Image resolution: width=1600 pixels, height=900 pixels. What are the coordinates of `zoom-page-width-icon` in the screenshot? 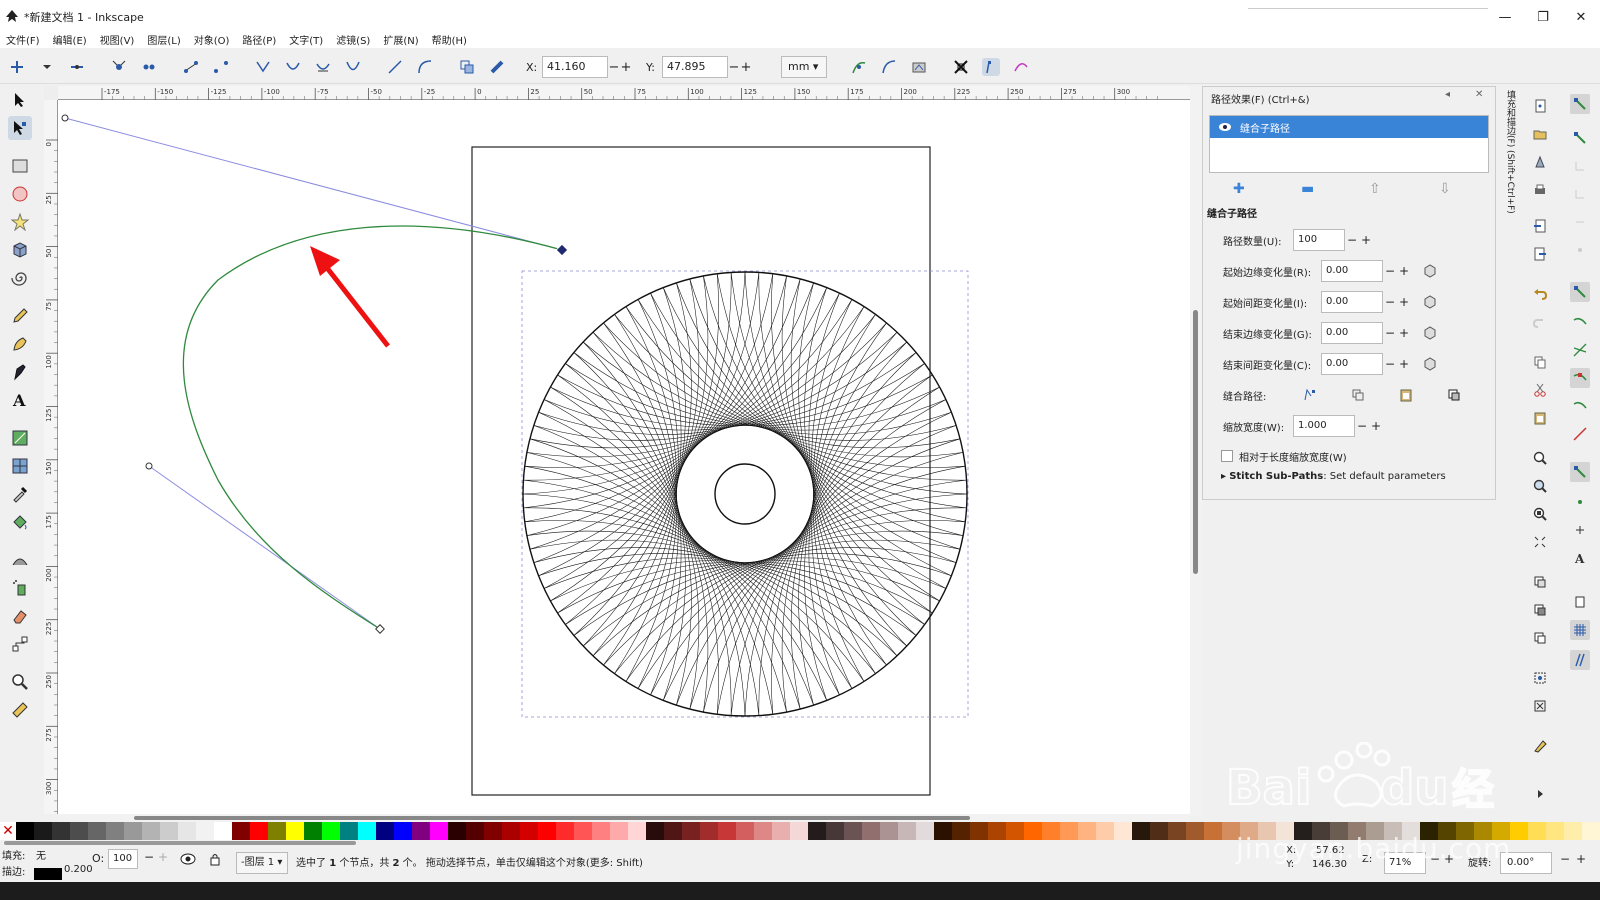 It's located at (1540, 542).